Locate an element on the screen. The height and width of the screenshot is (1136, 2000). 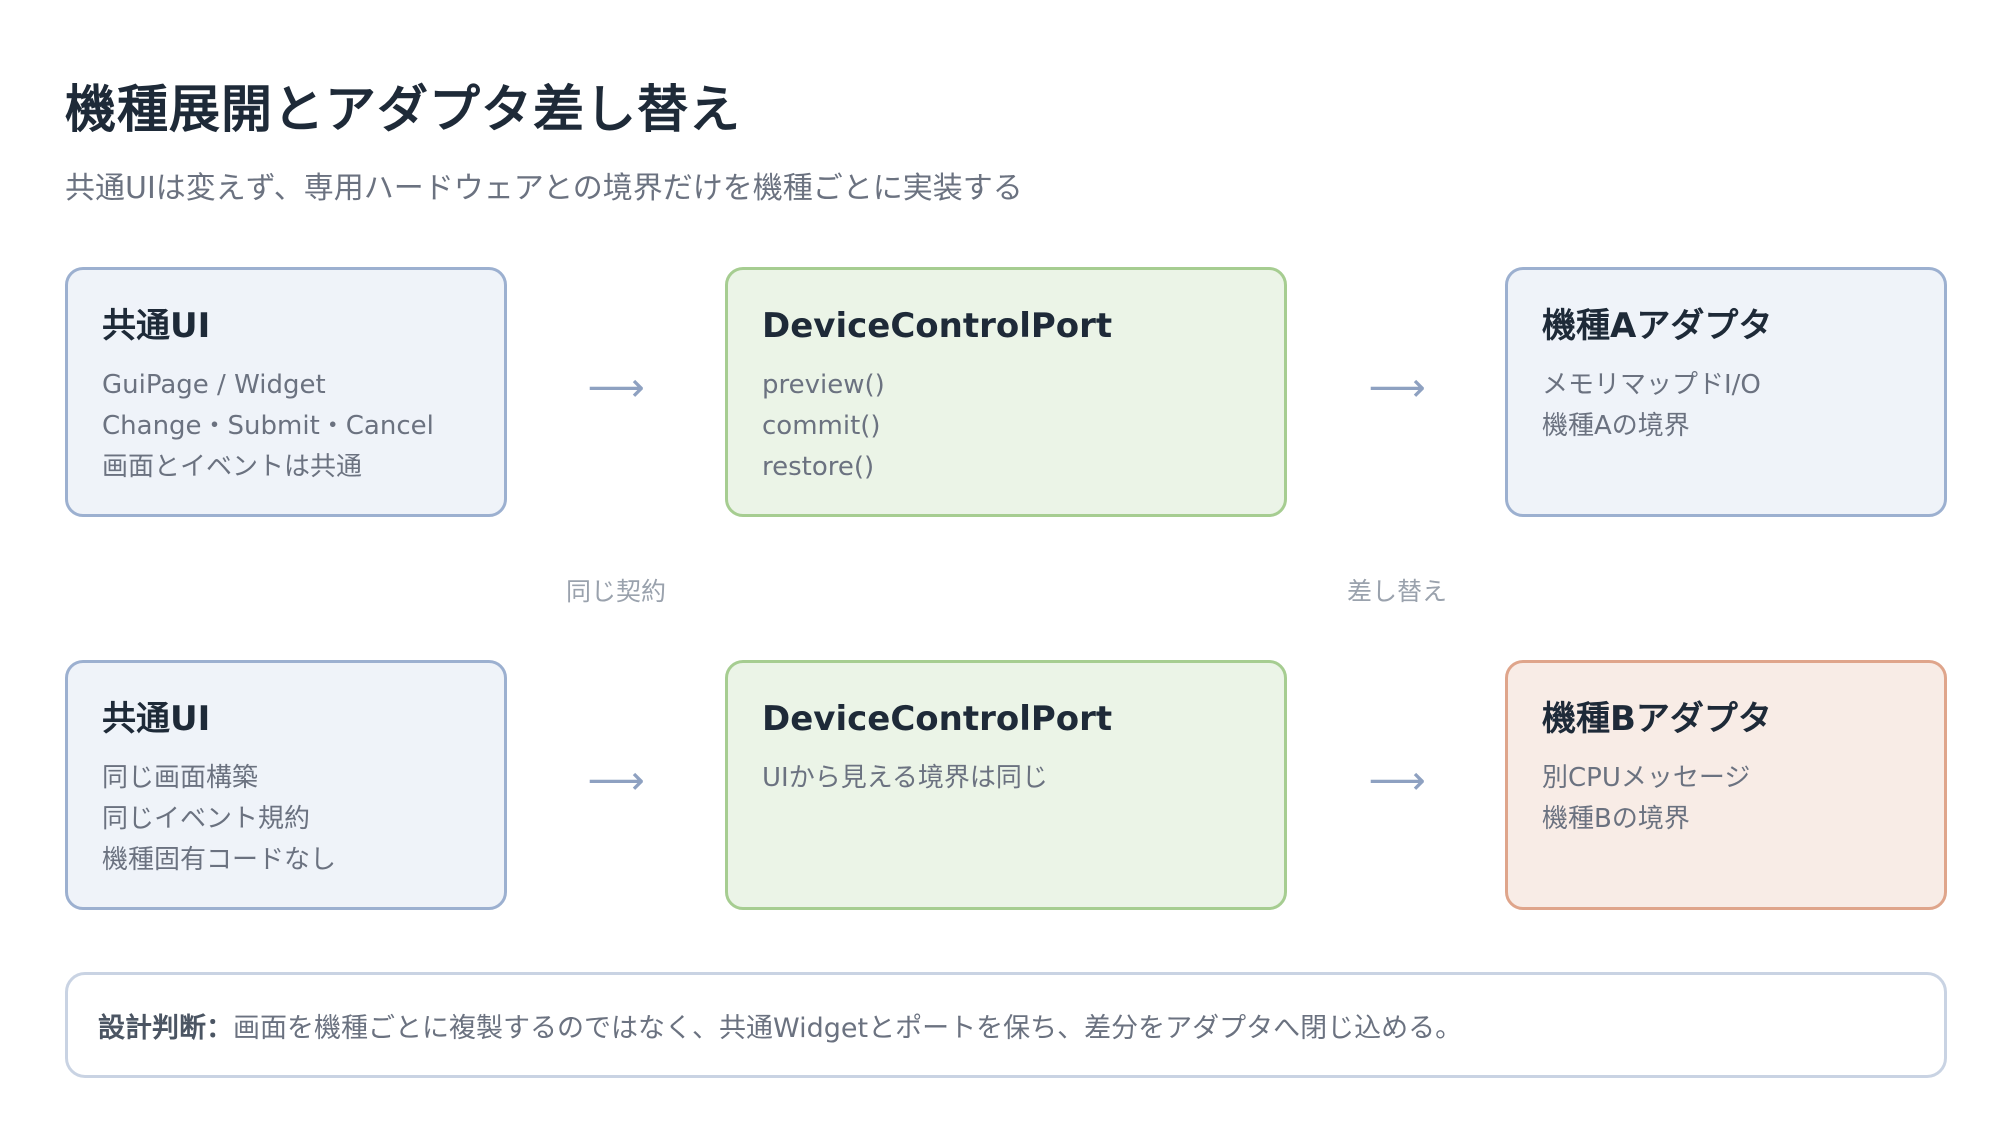
adapter-b-box: 機種Bアダプタ 別CPUメッセージ 機種Bの境界 is located at coordinates (1726, 785).